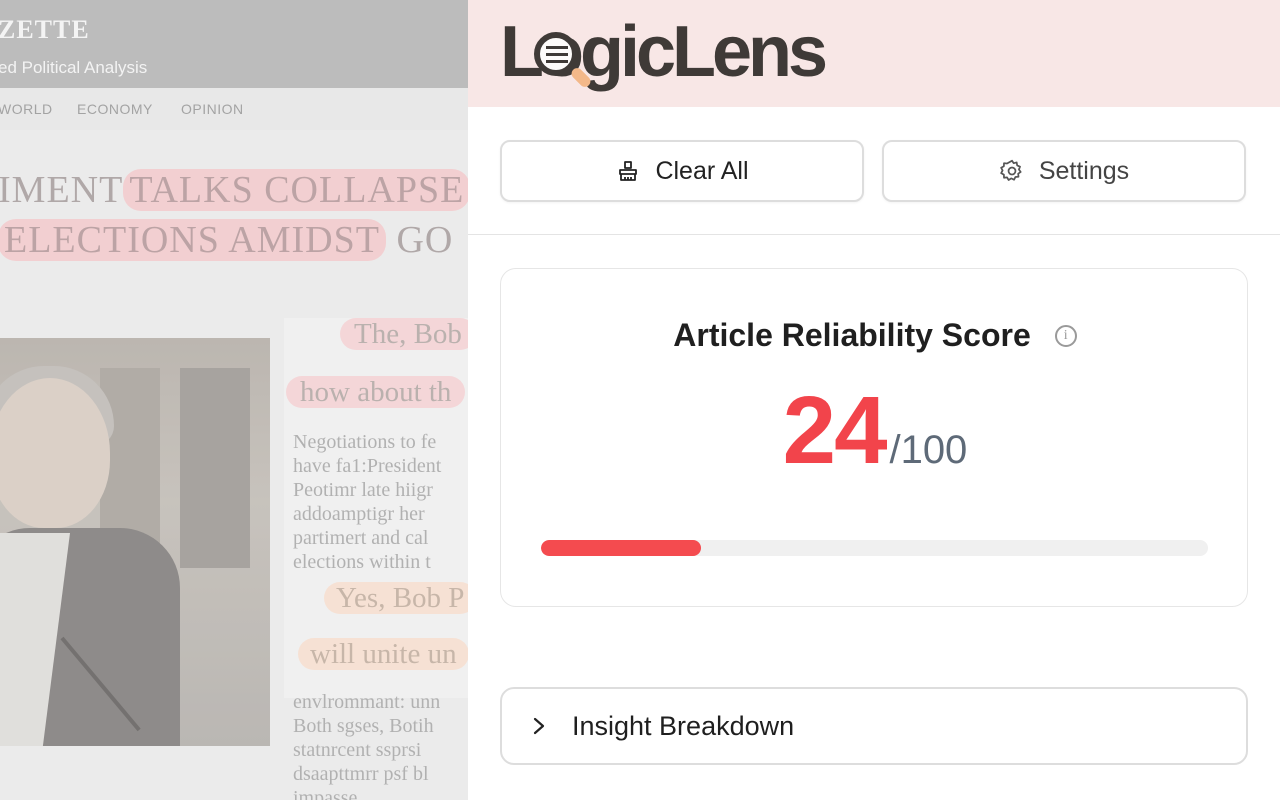  I want to click on clear-all-label: Clear All, so click(702, 170).